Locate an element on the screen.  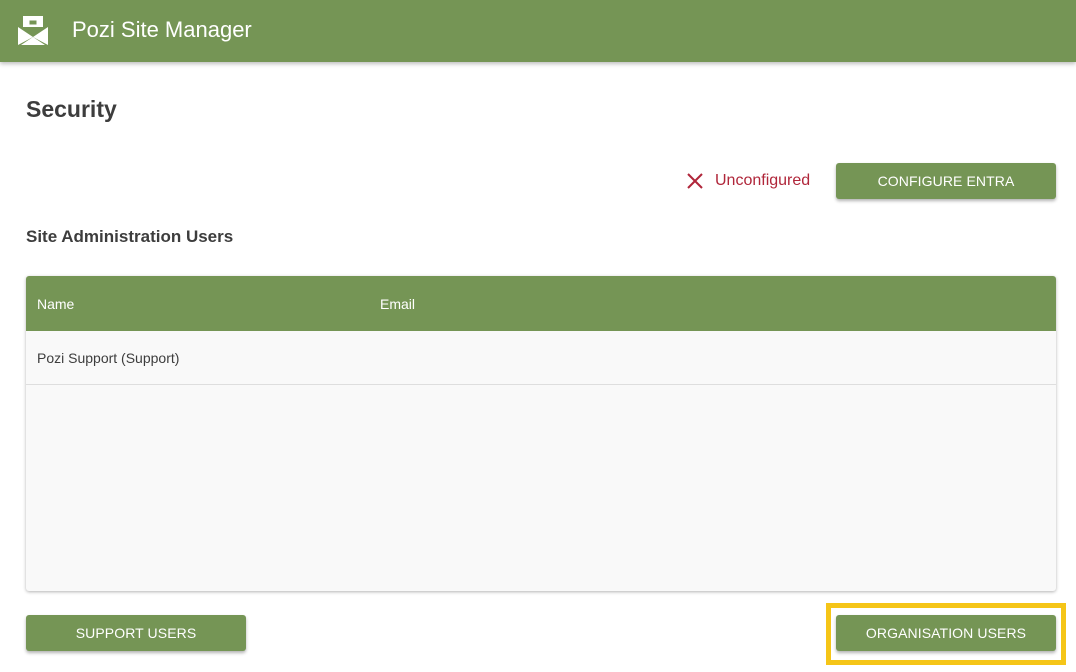
pozi-logo-icon is located at coordinates (33, 30).